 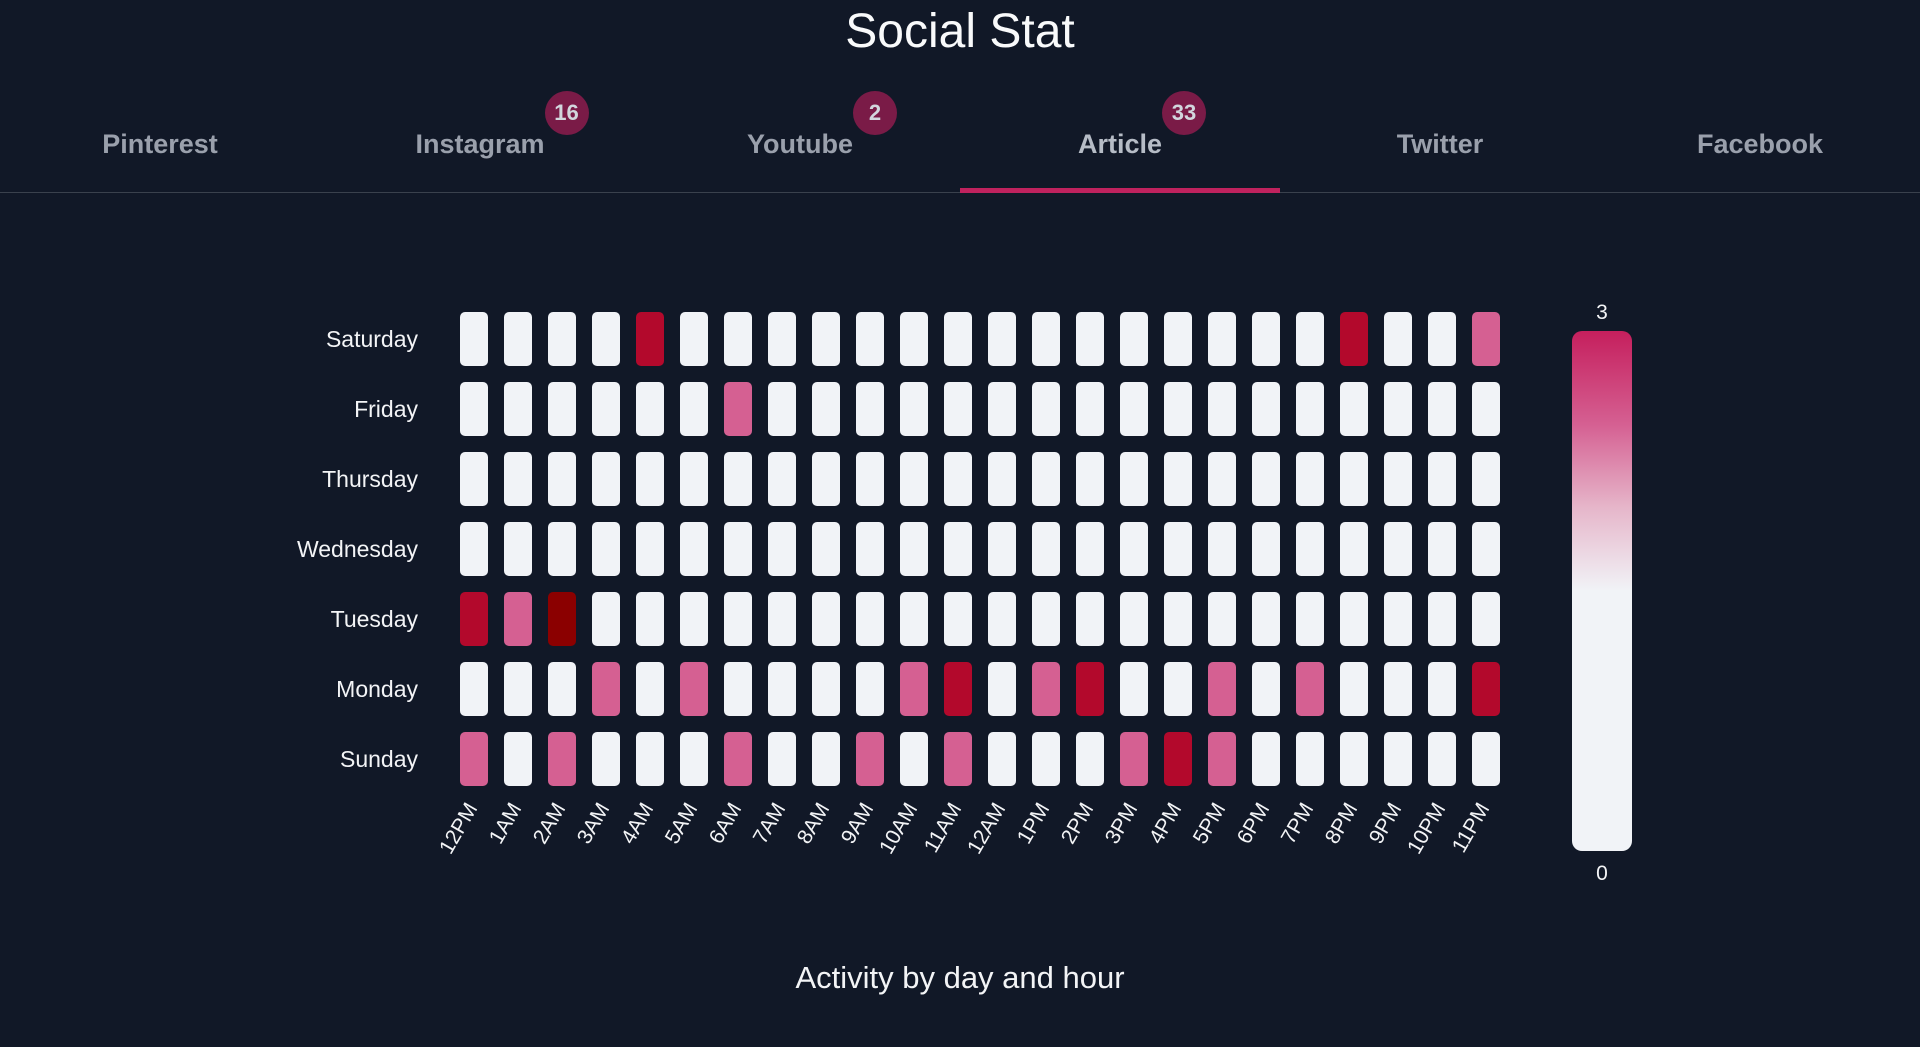 What do you see at coordinates (480, 141) in the screenshot?
I see `tab-instagram: Instagram 16` at bounding box center [480, 141].